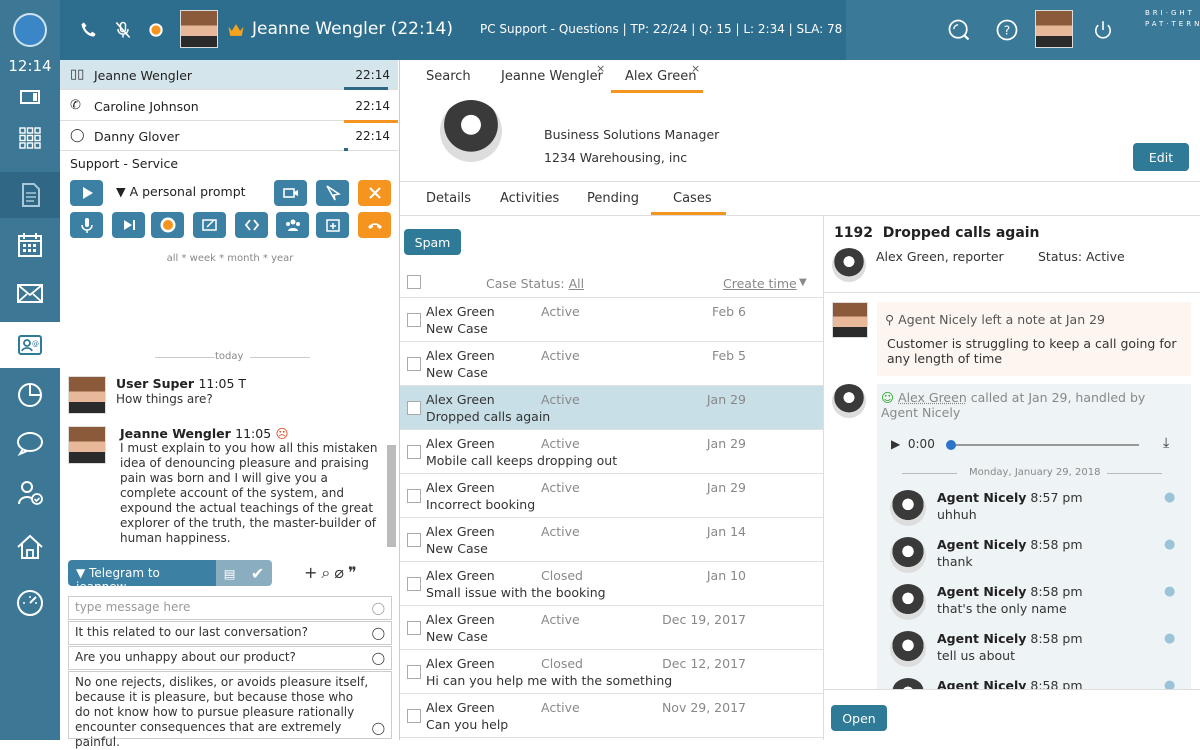 This screenshot has width=1200, height=750. What do you see at coordinates (30, 603) in the screenshot?
I see `dashboard-gauge-icon` at bounding box center [30, 603].